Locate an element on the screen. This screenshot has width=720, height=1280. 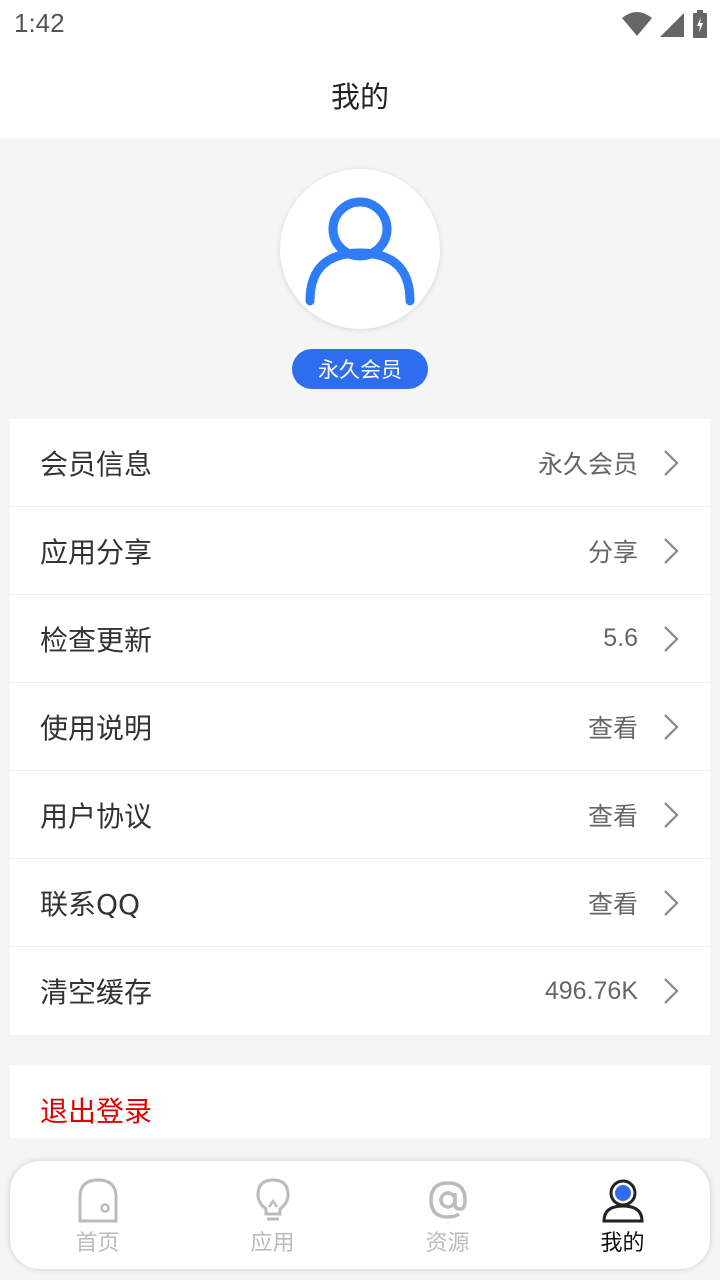
page-title: 我的 is located at coordinates (359, 96).